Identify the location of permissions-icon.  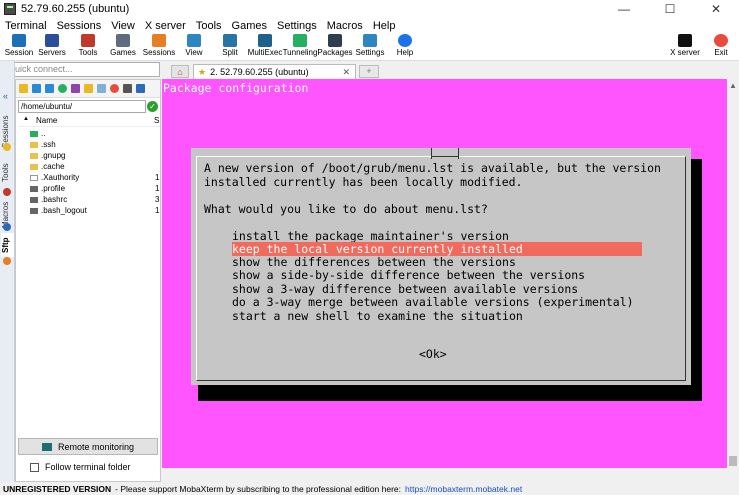
(127, 88).